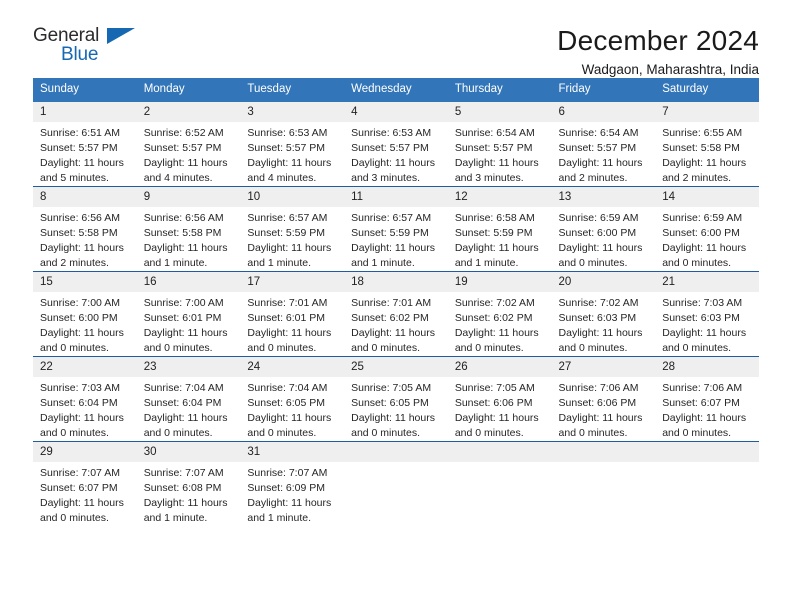  I want to click on day-number: 24, so click(292, 367).